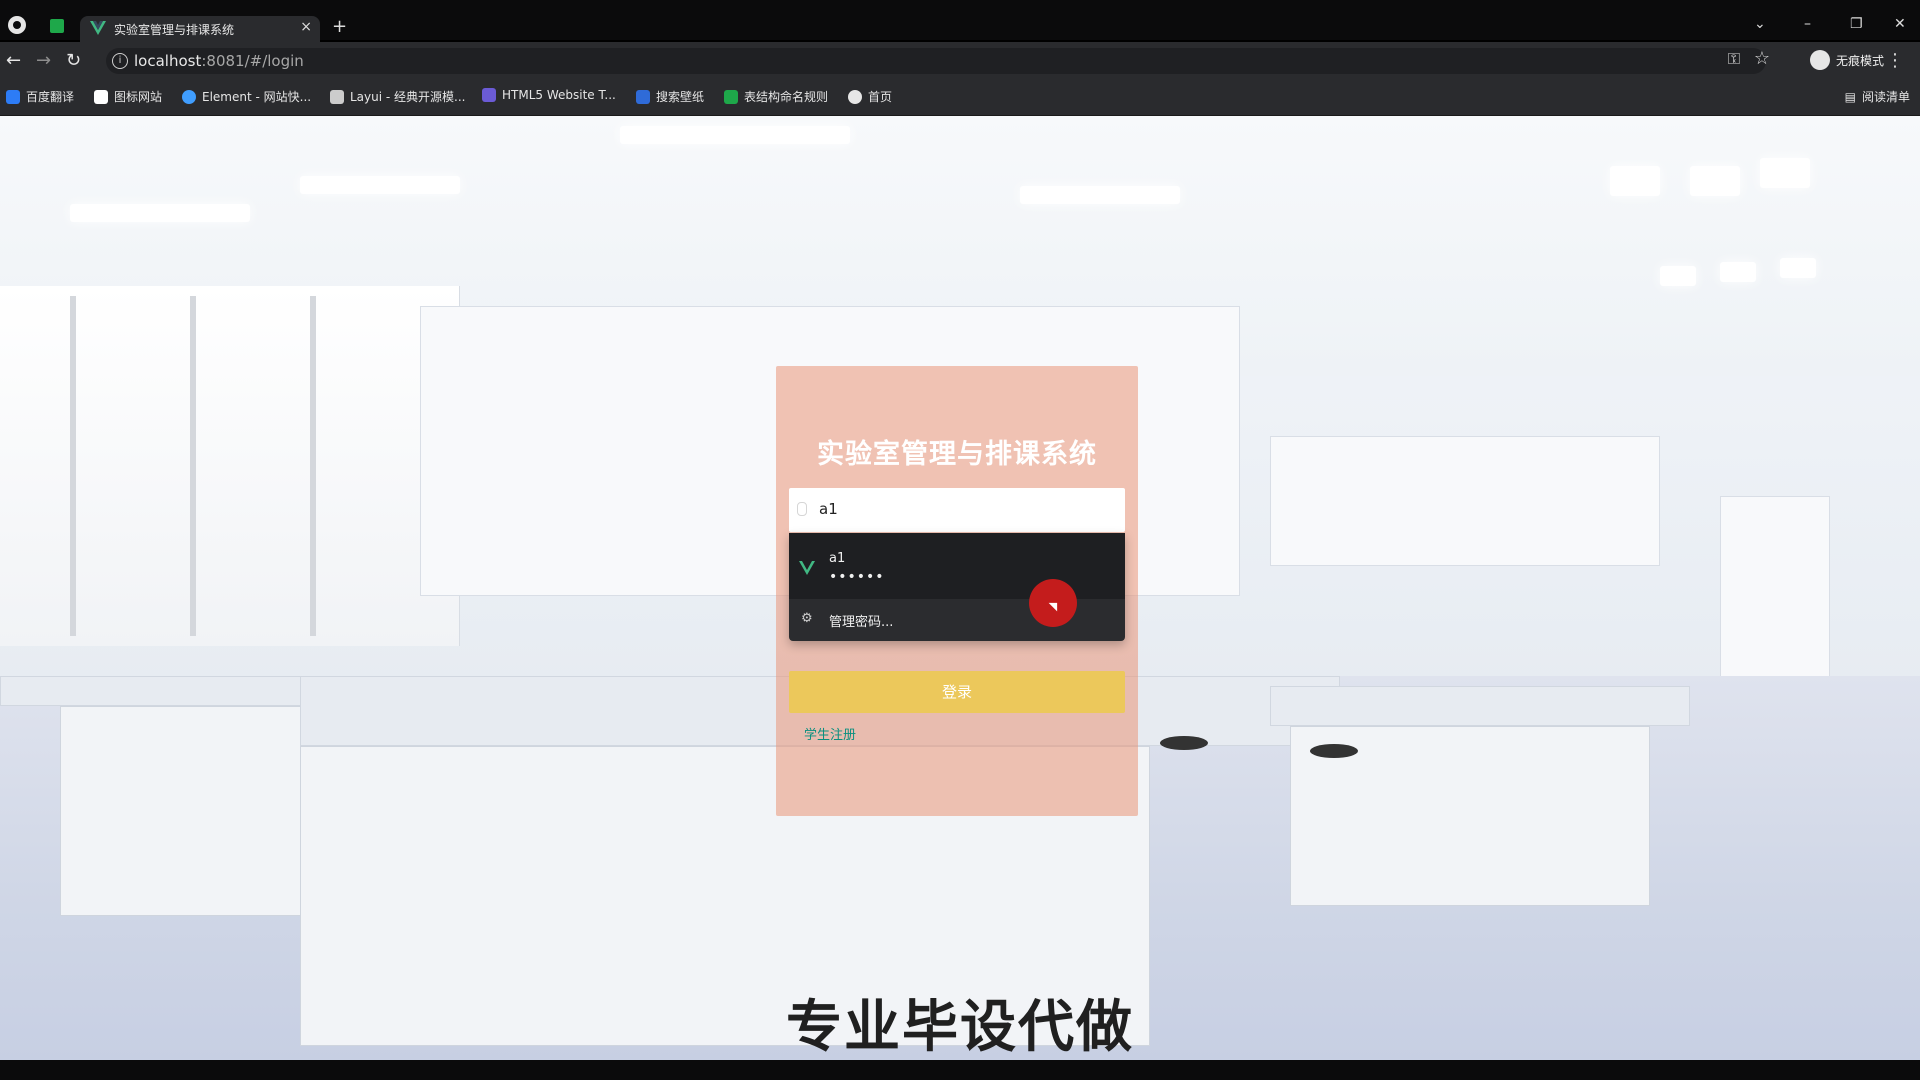 Image resolution: width=1920 pixels, height=1080 pixels. What do you see at coordinates (680, 97) in the screenshot?
I see `bookmark-label: 搜索壁纸` at bounding box center [680, 97].